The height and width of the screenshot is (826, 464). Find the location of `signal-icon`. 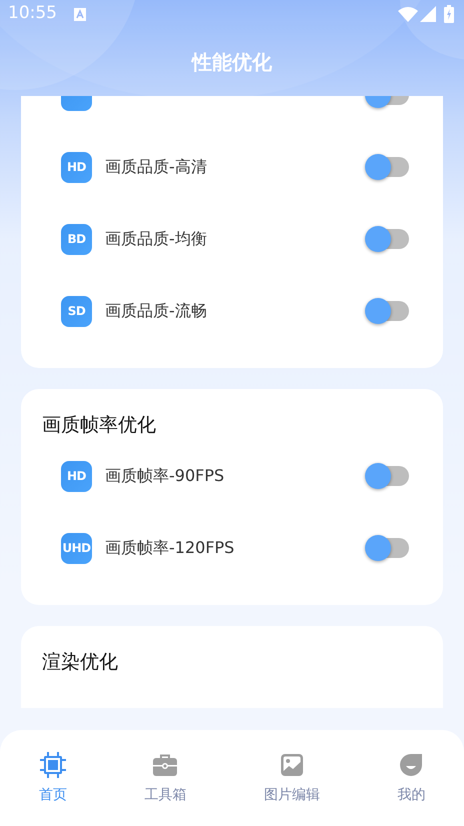

signal-icon is located at coordinates (428, 14).